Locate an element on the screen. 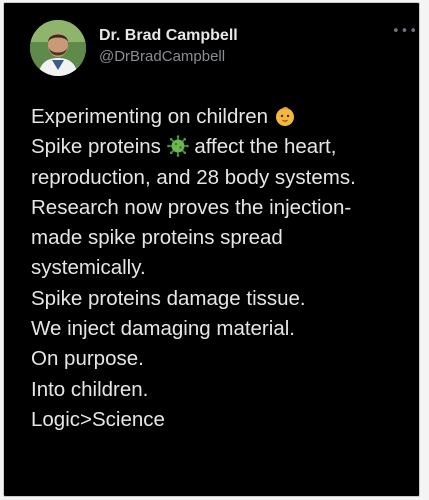 The width and height of the screenshot is (429, 500). avatar is located at coordinates (58, 48).